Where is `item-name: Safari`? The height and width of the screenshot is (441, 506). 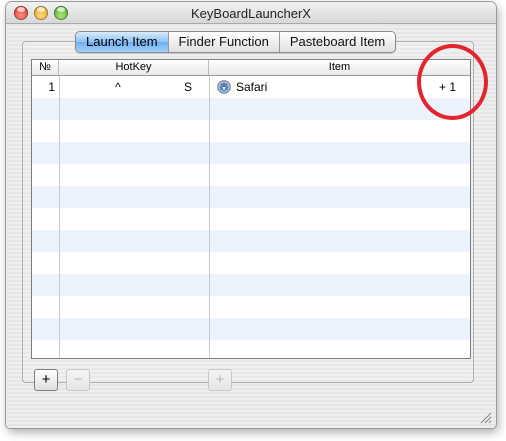
item-name: Safari is located at coordinates (252, 87).